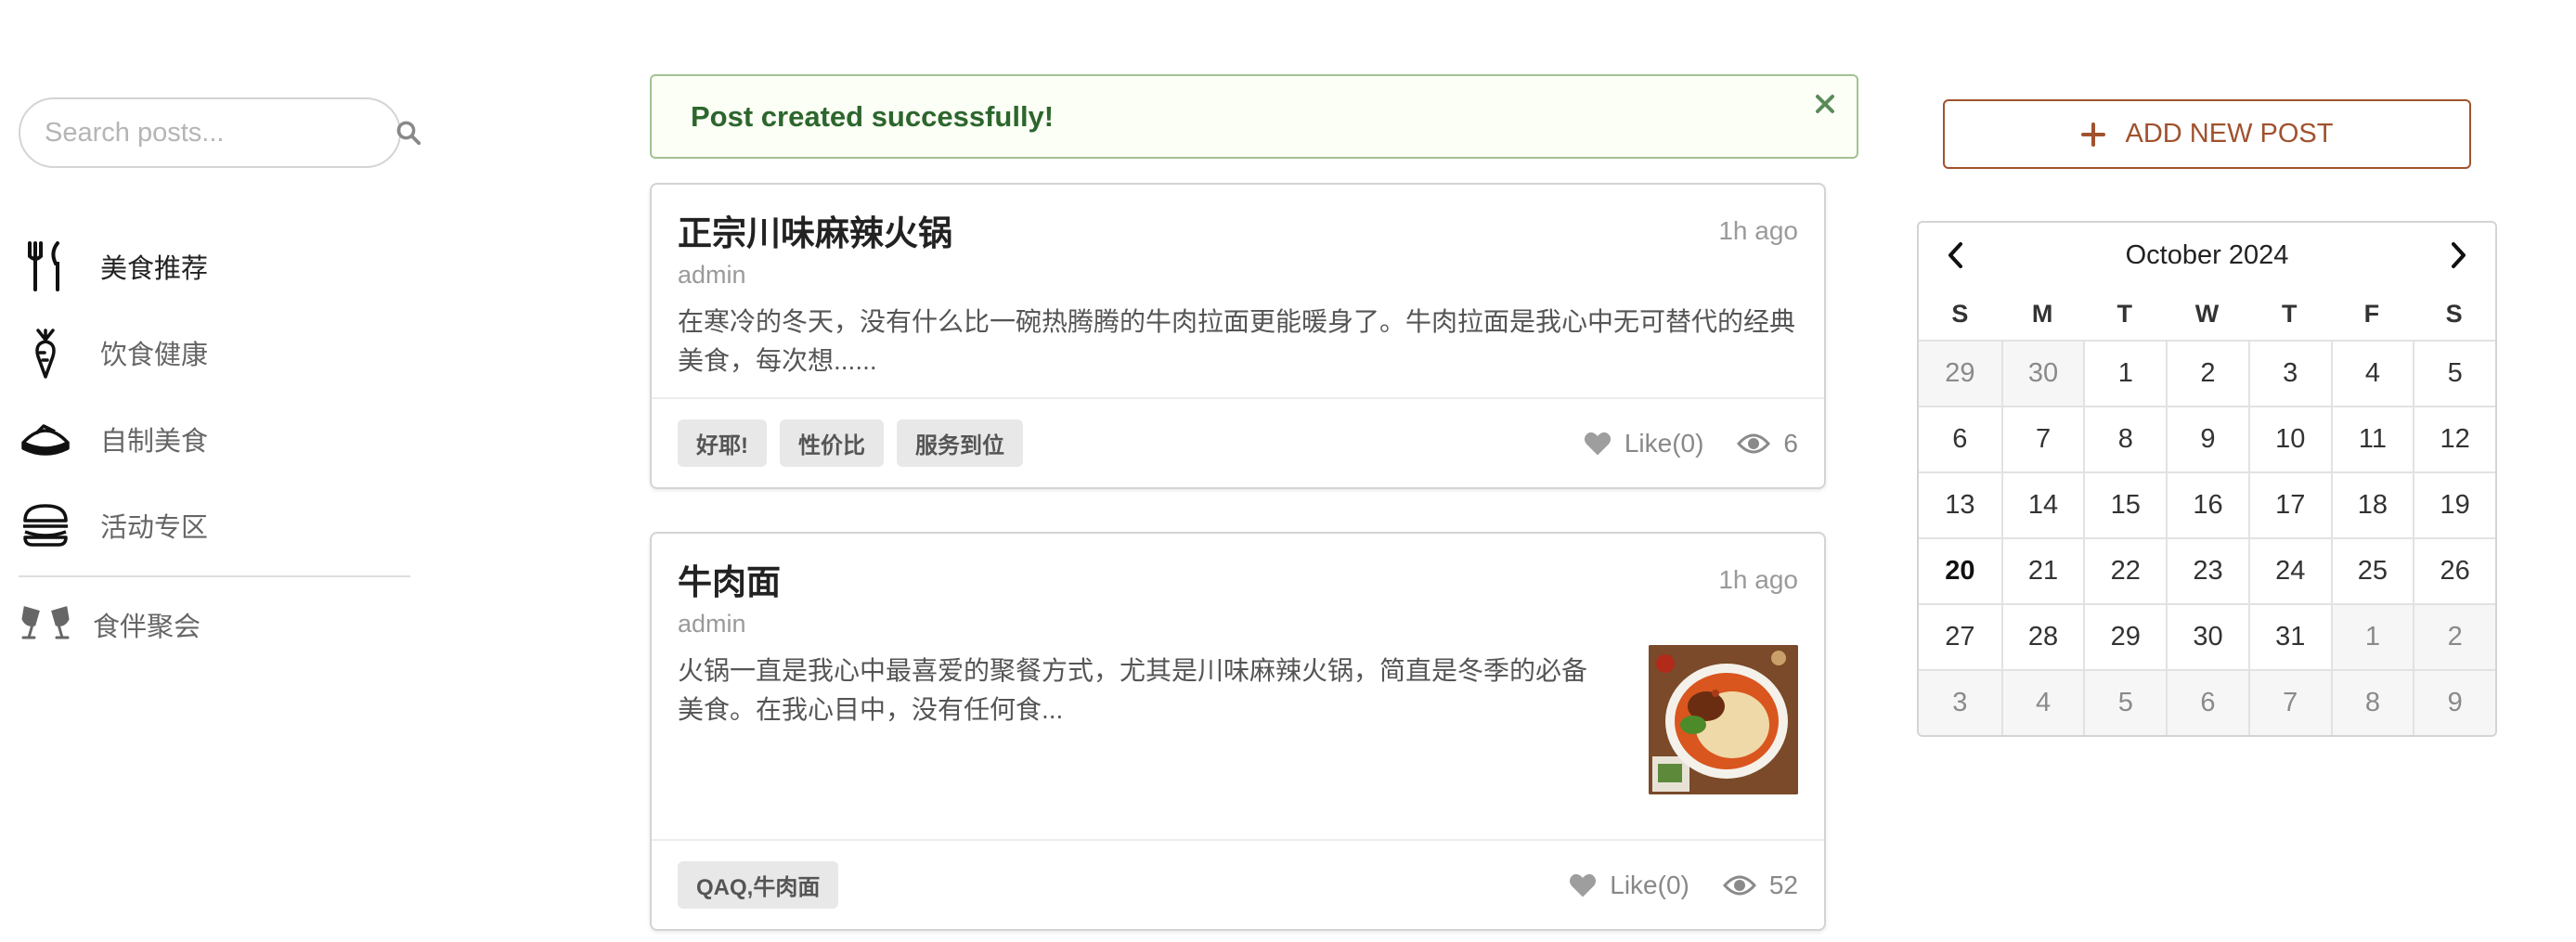 The width and height of the screenshot is (2576, 942). What do you see at coordinates (1960, 570) in the screenshot?
I see `calendar-day-today: 20` at bounding box center [1960, 570].